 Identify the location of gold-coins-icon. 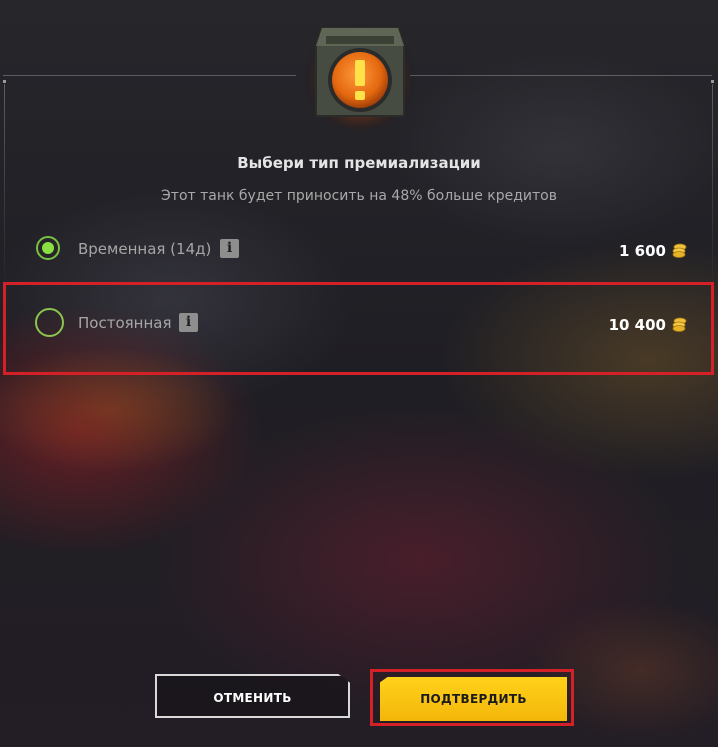
(679, 250).